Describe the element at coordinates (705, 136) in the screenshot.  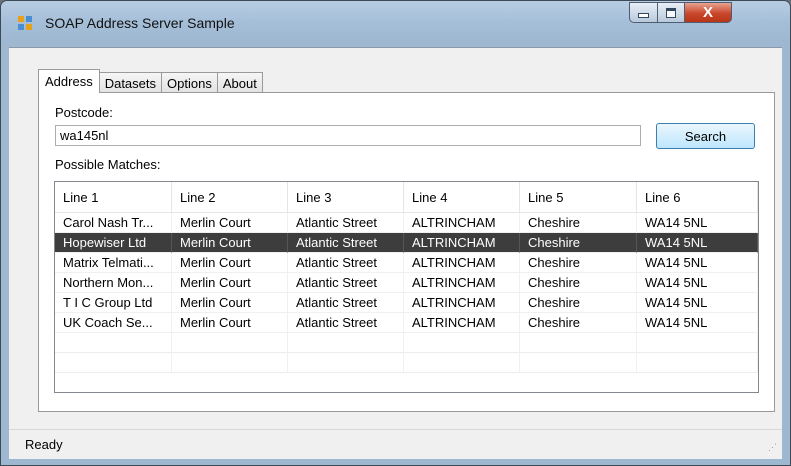
I see `search-button: Search` at that location.